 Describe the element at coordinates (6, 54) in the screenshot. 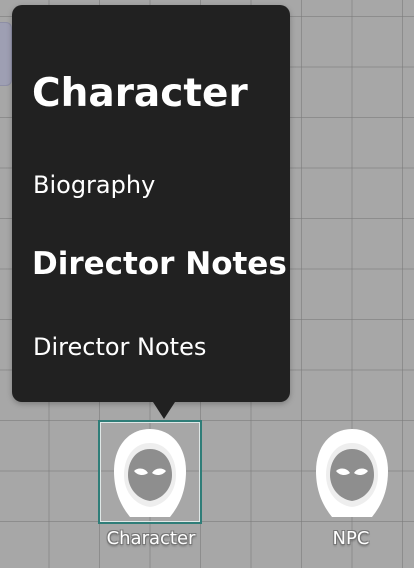

I see `side-panel-tab` at that location.